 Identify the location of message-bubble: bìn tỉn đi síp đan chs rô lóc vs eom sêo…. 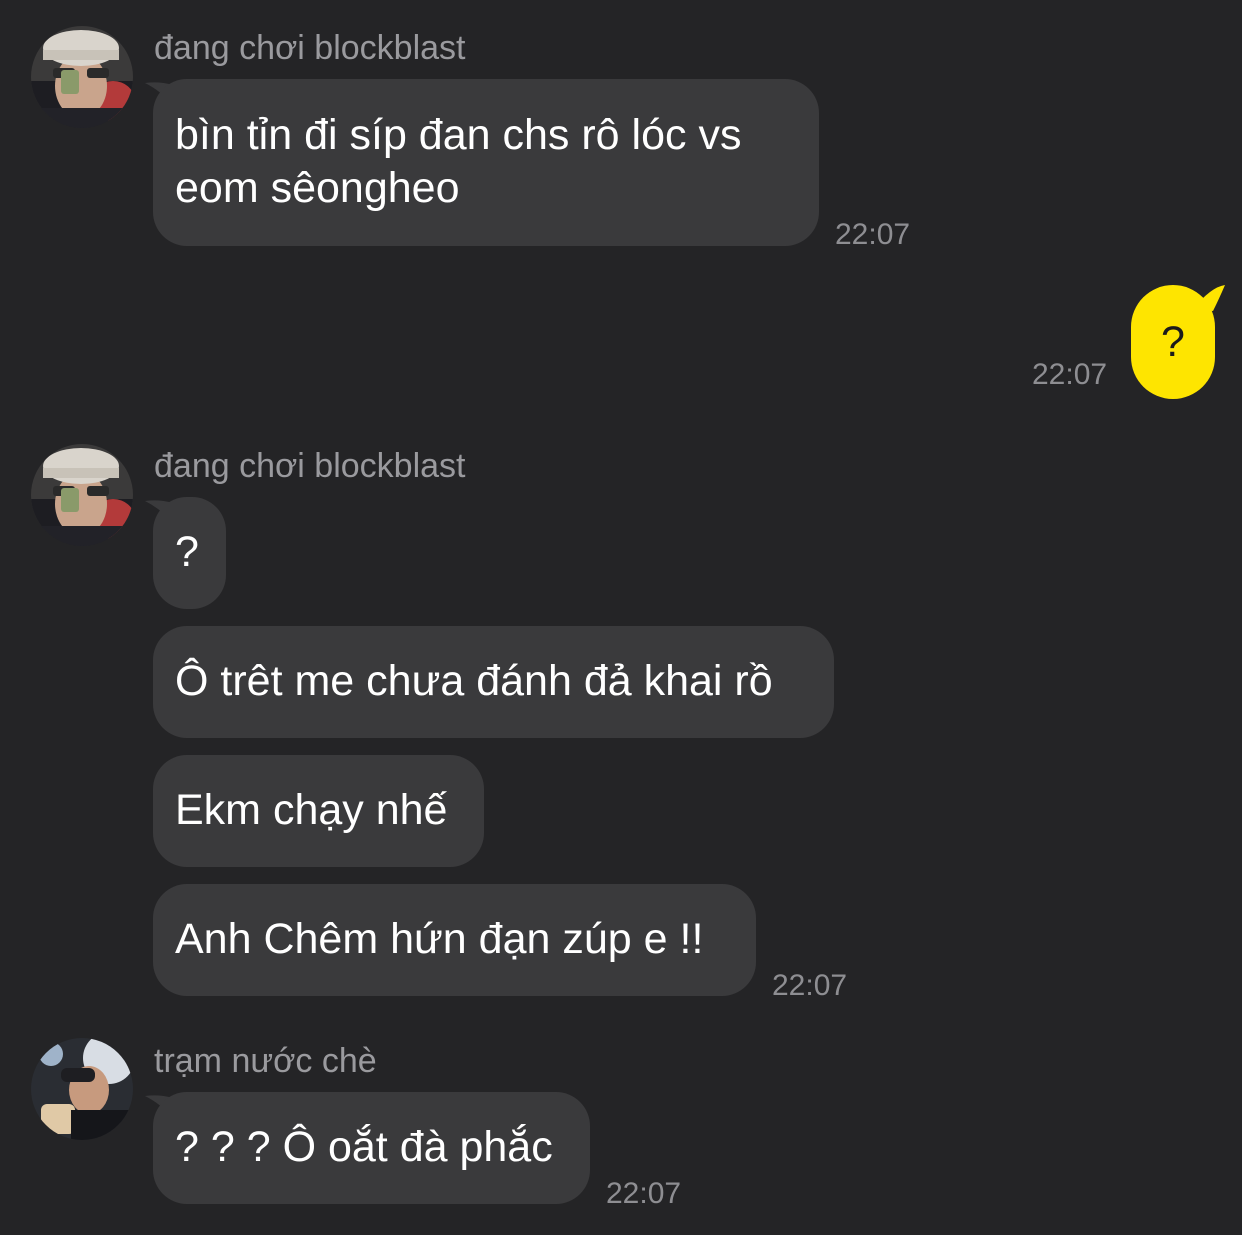
(486, 162).